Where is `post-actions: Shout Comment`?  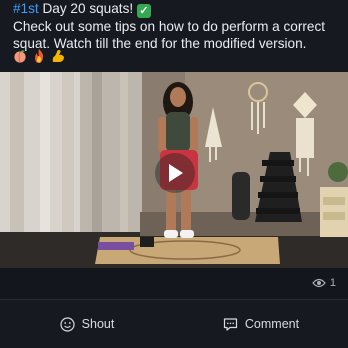 post-actions: Shout Comment is located at coordinates (174, 324).